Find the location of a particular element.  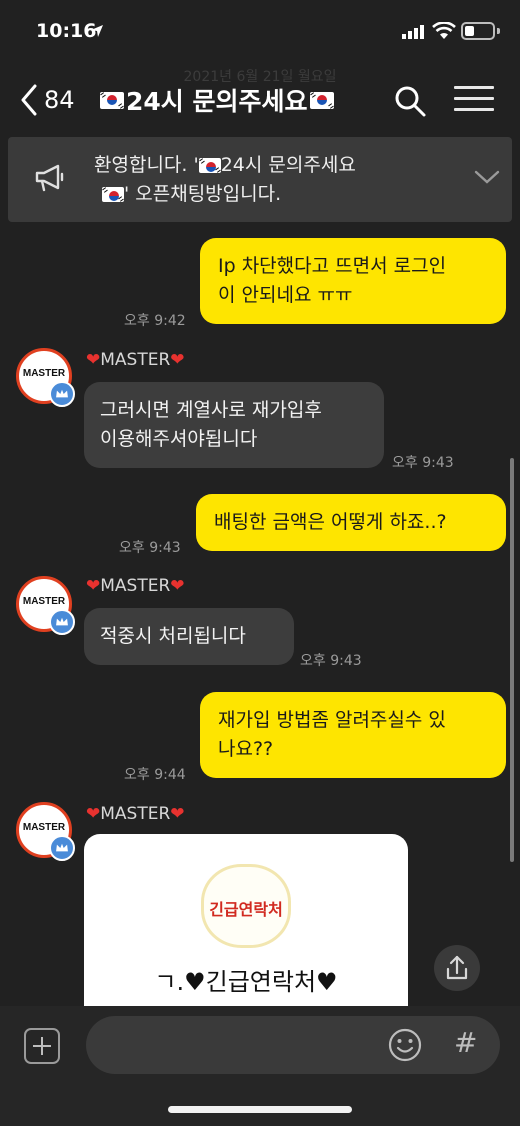

share-icon is located at coordinates (457, 967).